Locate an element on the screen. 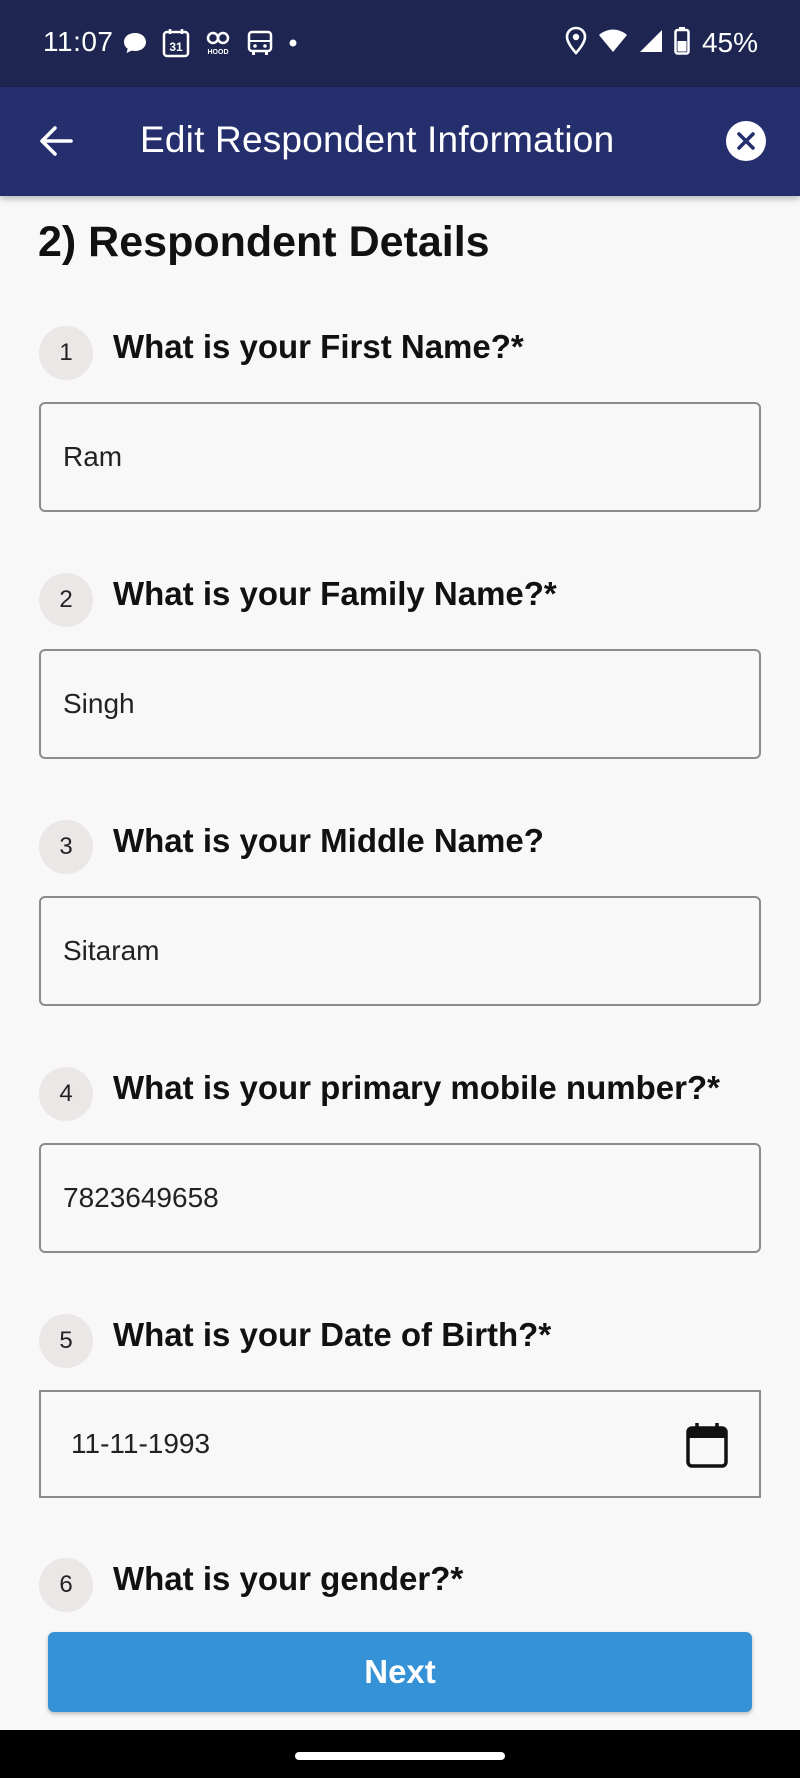 This screenshot has width=800, height=1778. date-of-birth-field: 11-11-1993 is located at coordinates (400, 1444).